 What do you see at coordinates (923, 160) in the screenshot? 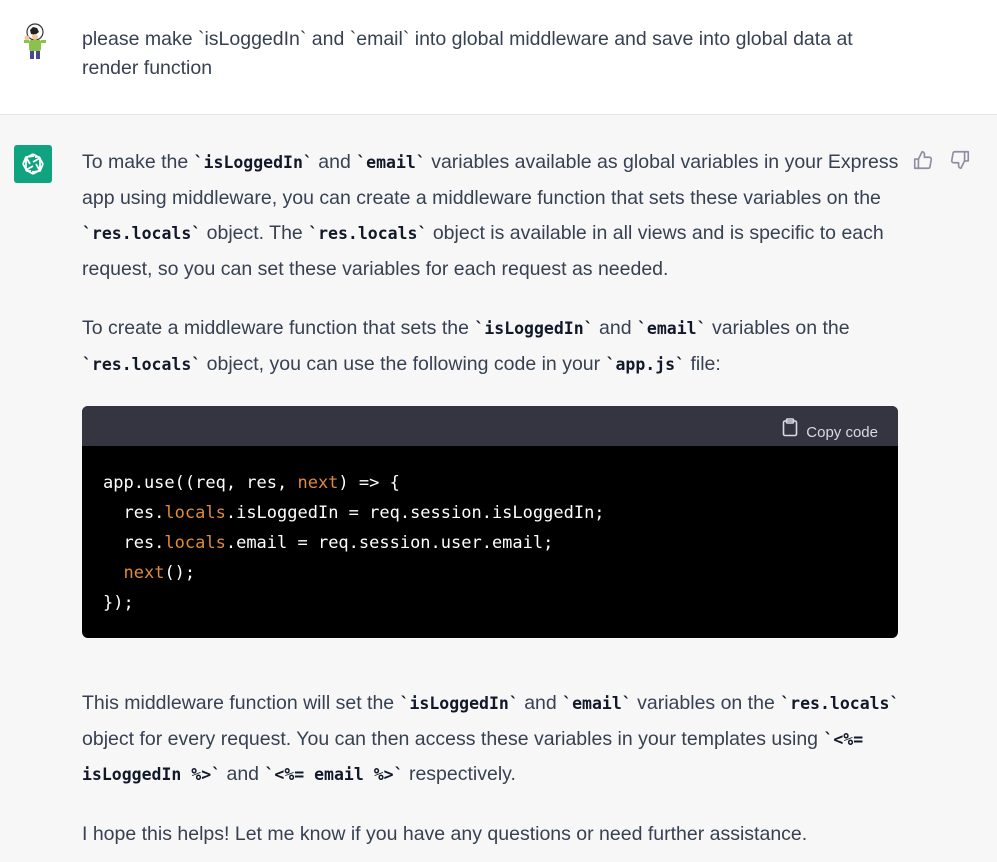
I see `thumbs-up-icon` at bounding box center [923, 160].